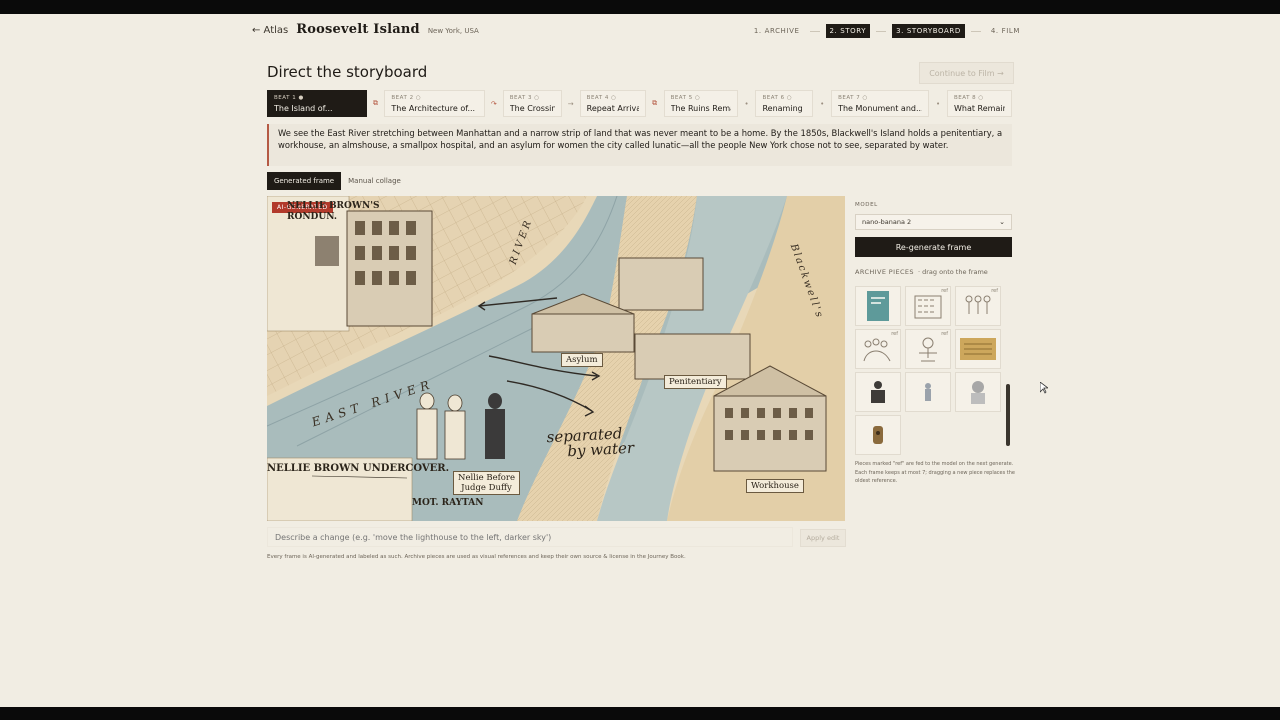 Image resolution: width=1280 pixels, height=720 pixels. What do you see at coordinates (453, 31) in the screenshot?
I see `project-location: New York, USA` at bounding box center [453, 31].